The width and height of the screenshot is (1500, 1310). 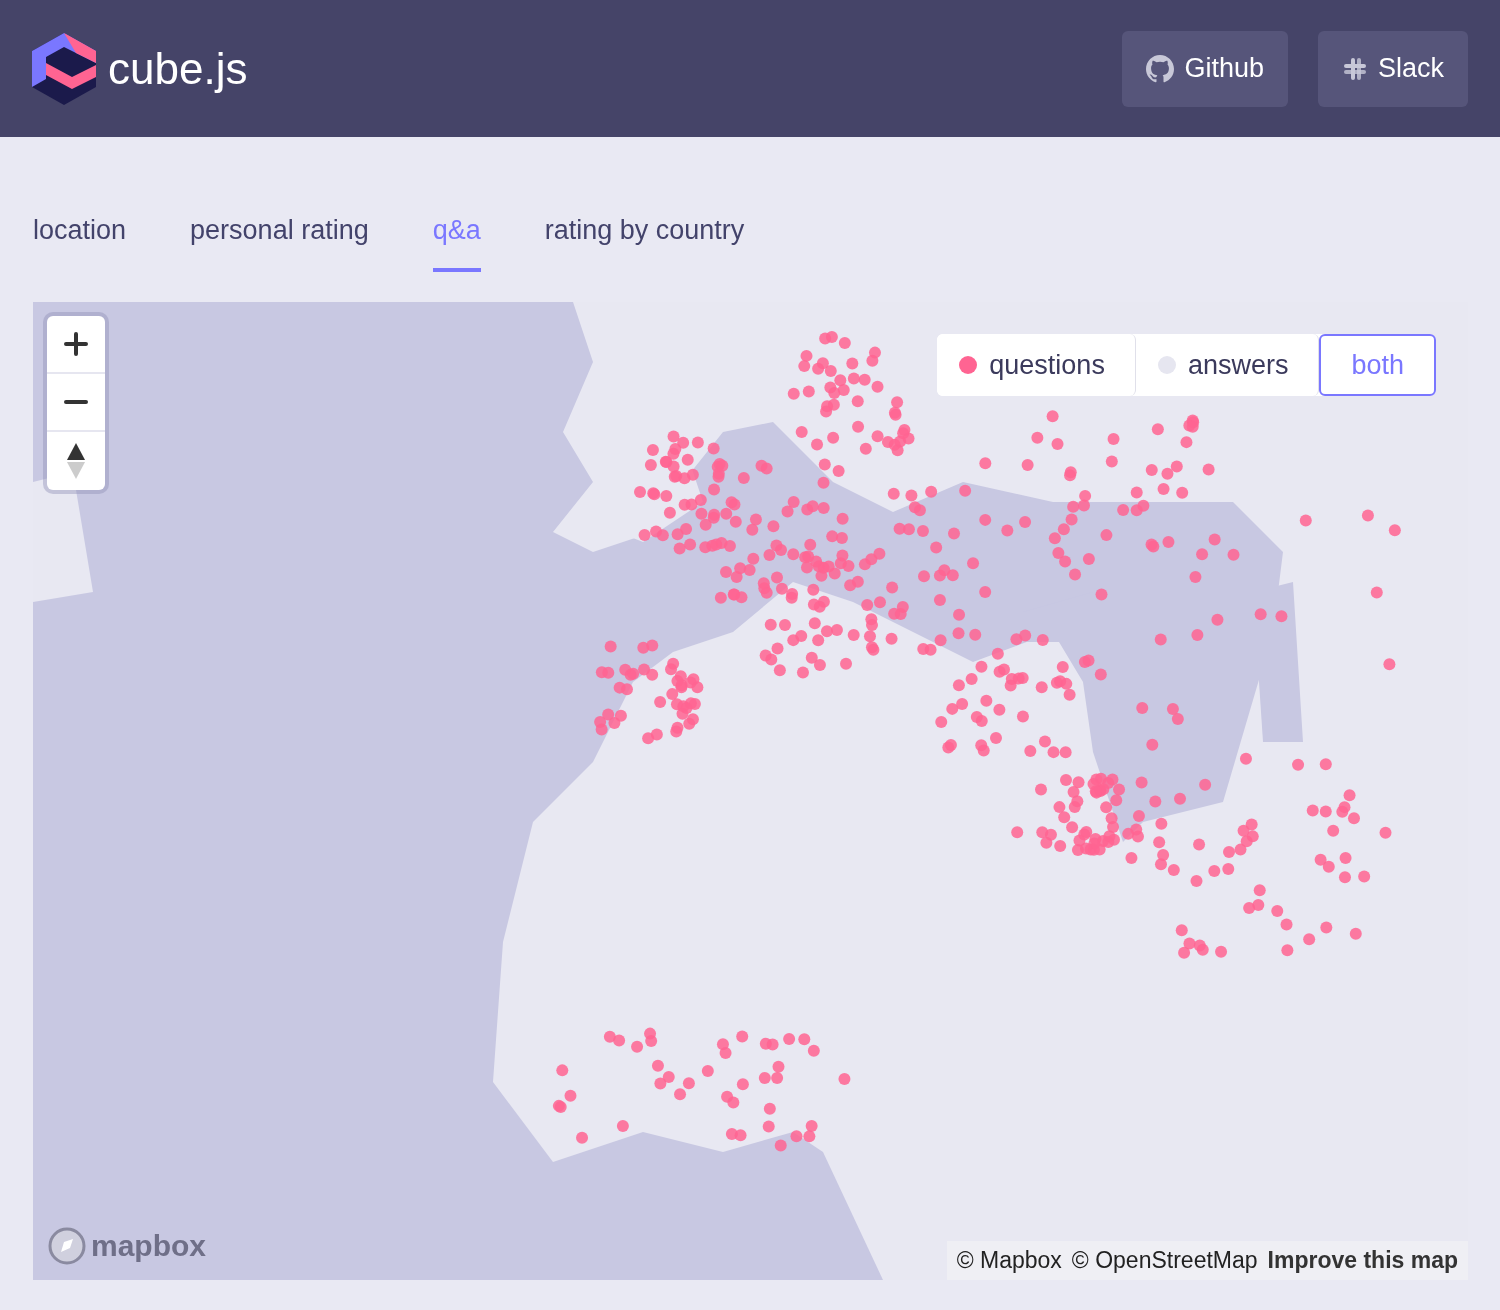 I want to click on tab: location, so click(x=80, y=243).